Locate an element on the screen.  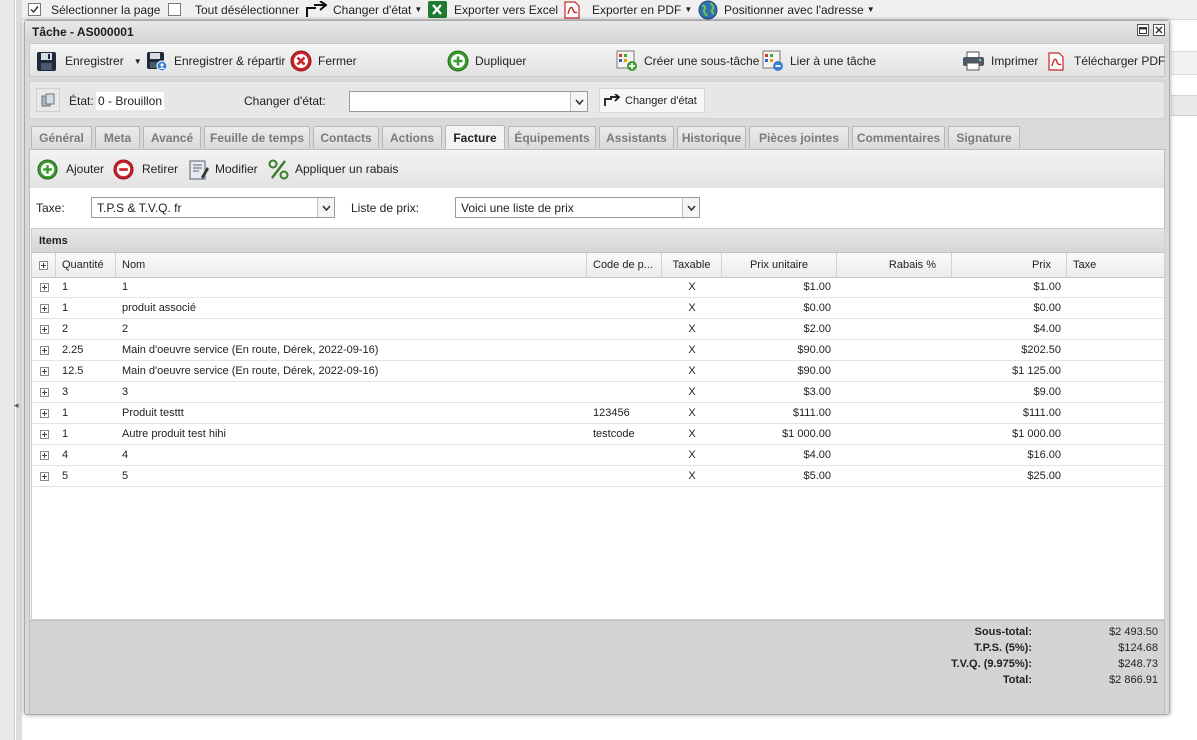
tax-select: T.P.S & T.V.Q. fr is located at coordinates (213, 207).